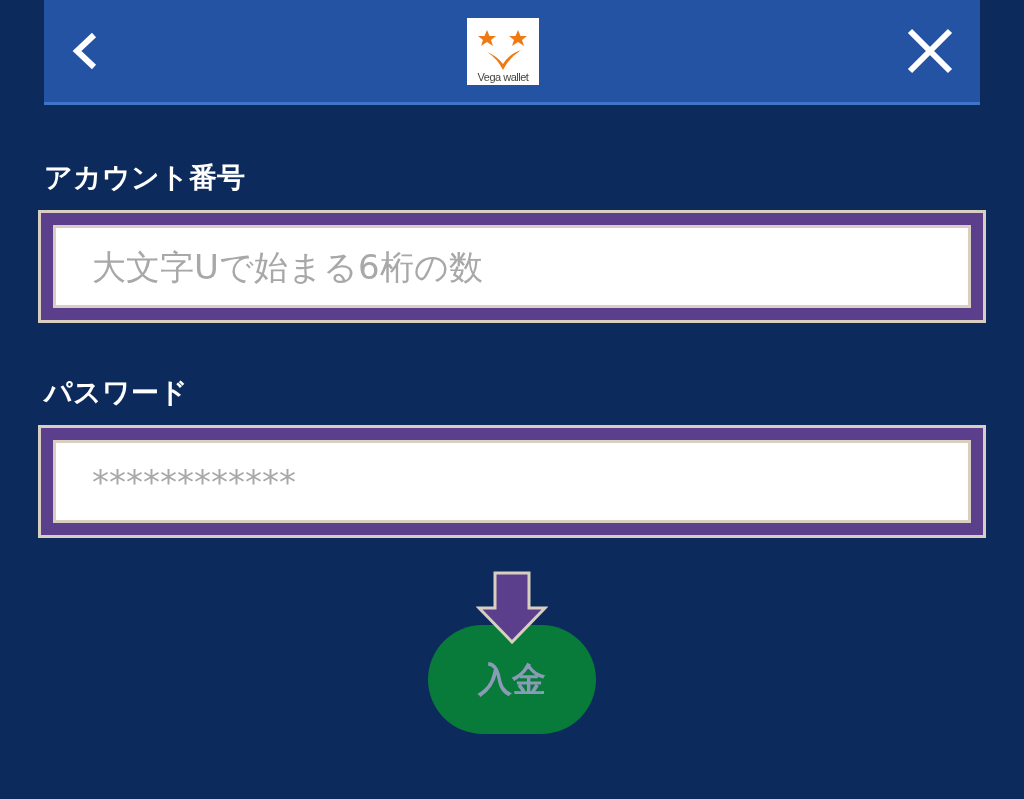 The width and height of the screenshot is (1024, 799). What do you see at coordinates (116, 393) in the screenshot?
I see `field-label: パスワード` at bounding box center [116, 393].